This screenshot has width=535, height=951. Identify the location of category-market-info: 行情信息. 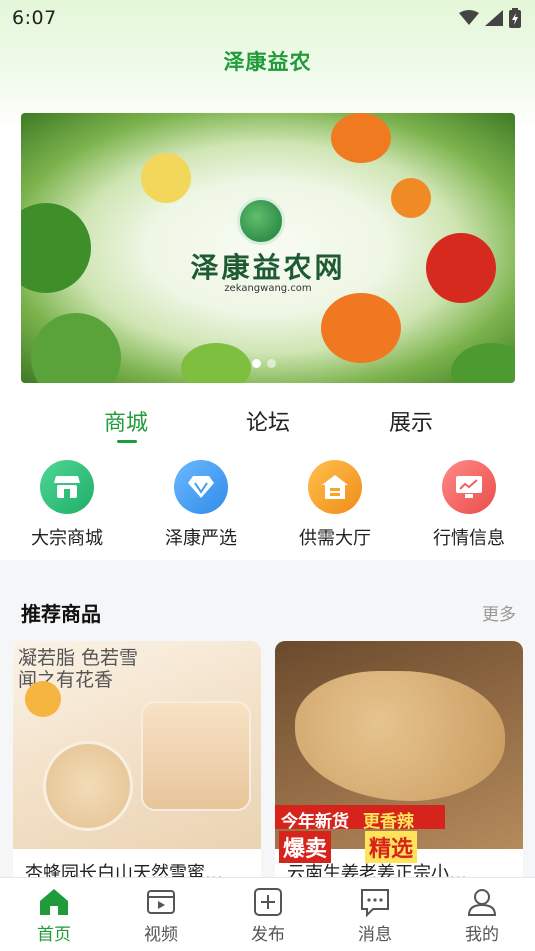
(469, 505).